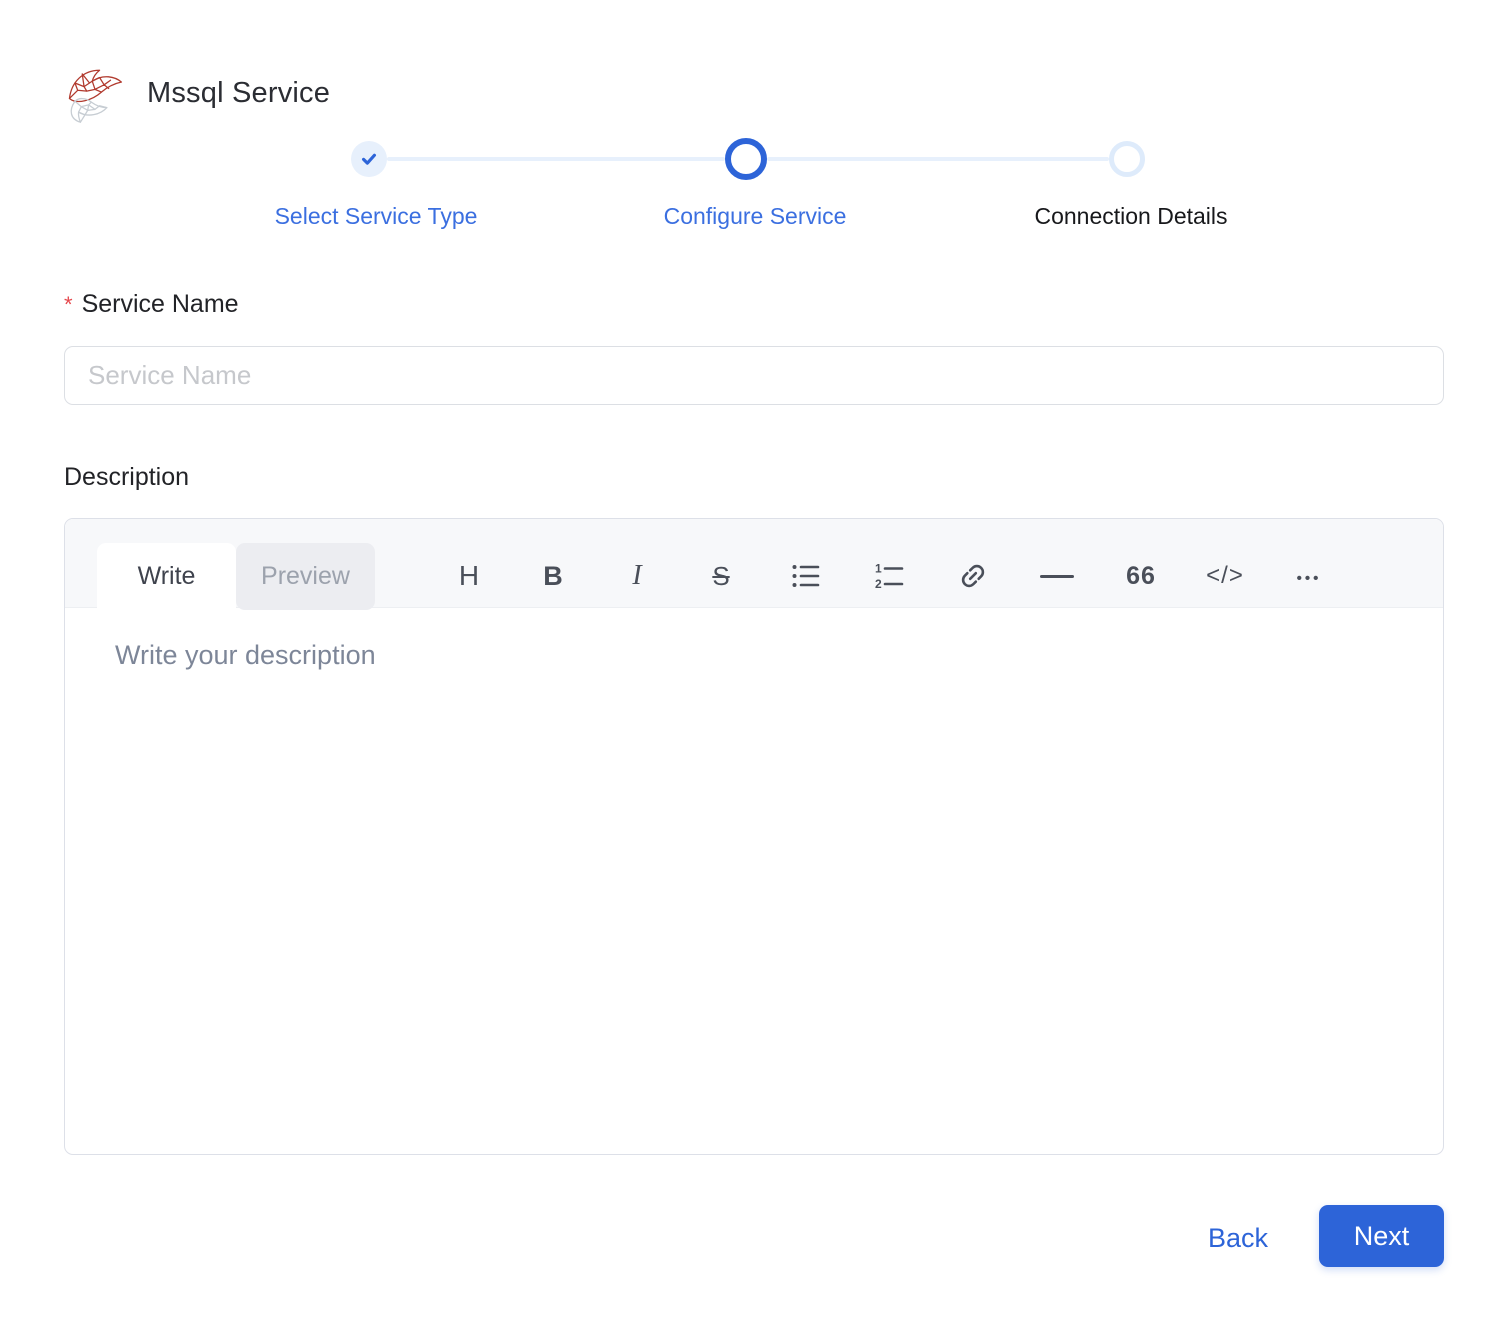 This screenshot has height=1330, width=1508. What do you see at coordinates (721, 576) in the screenshot?
I see `strikethrough-icon: S` at bounding box center [721, 576].